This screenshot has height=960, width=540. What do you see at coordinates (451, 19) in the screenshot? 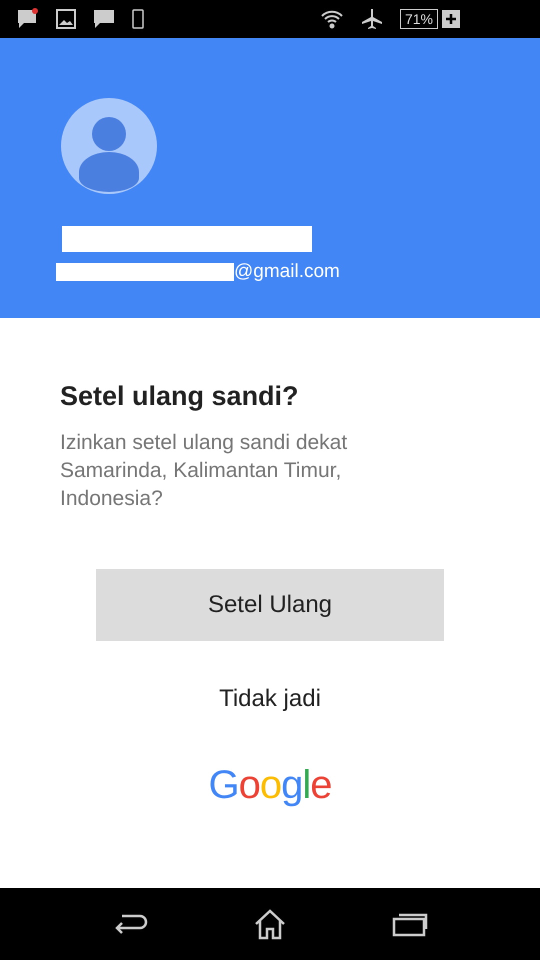
I see `charging-icon` at bounding box center [451, 19].